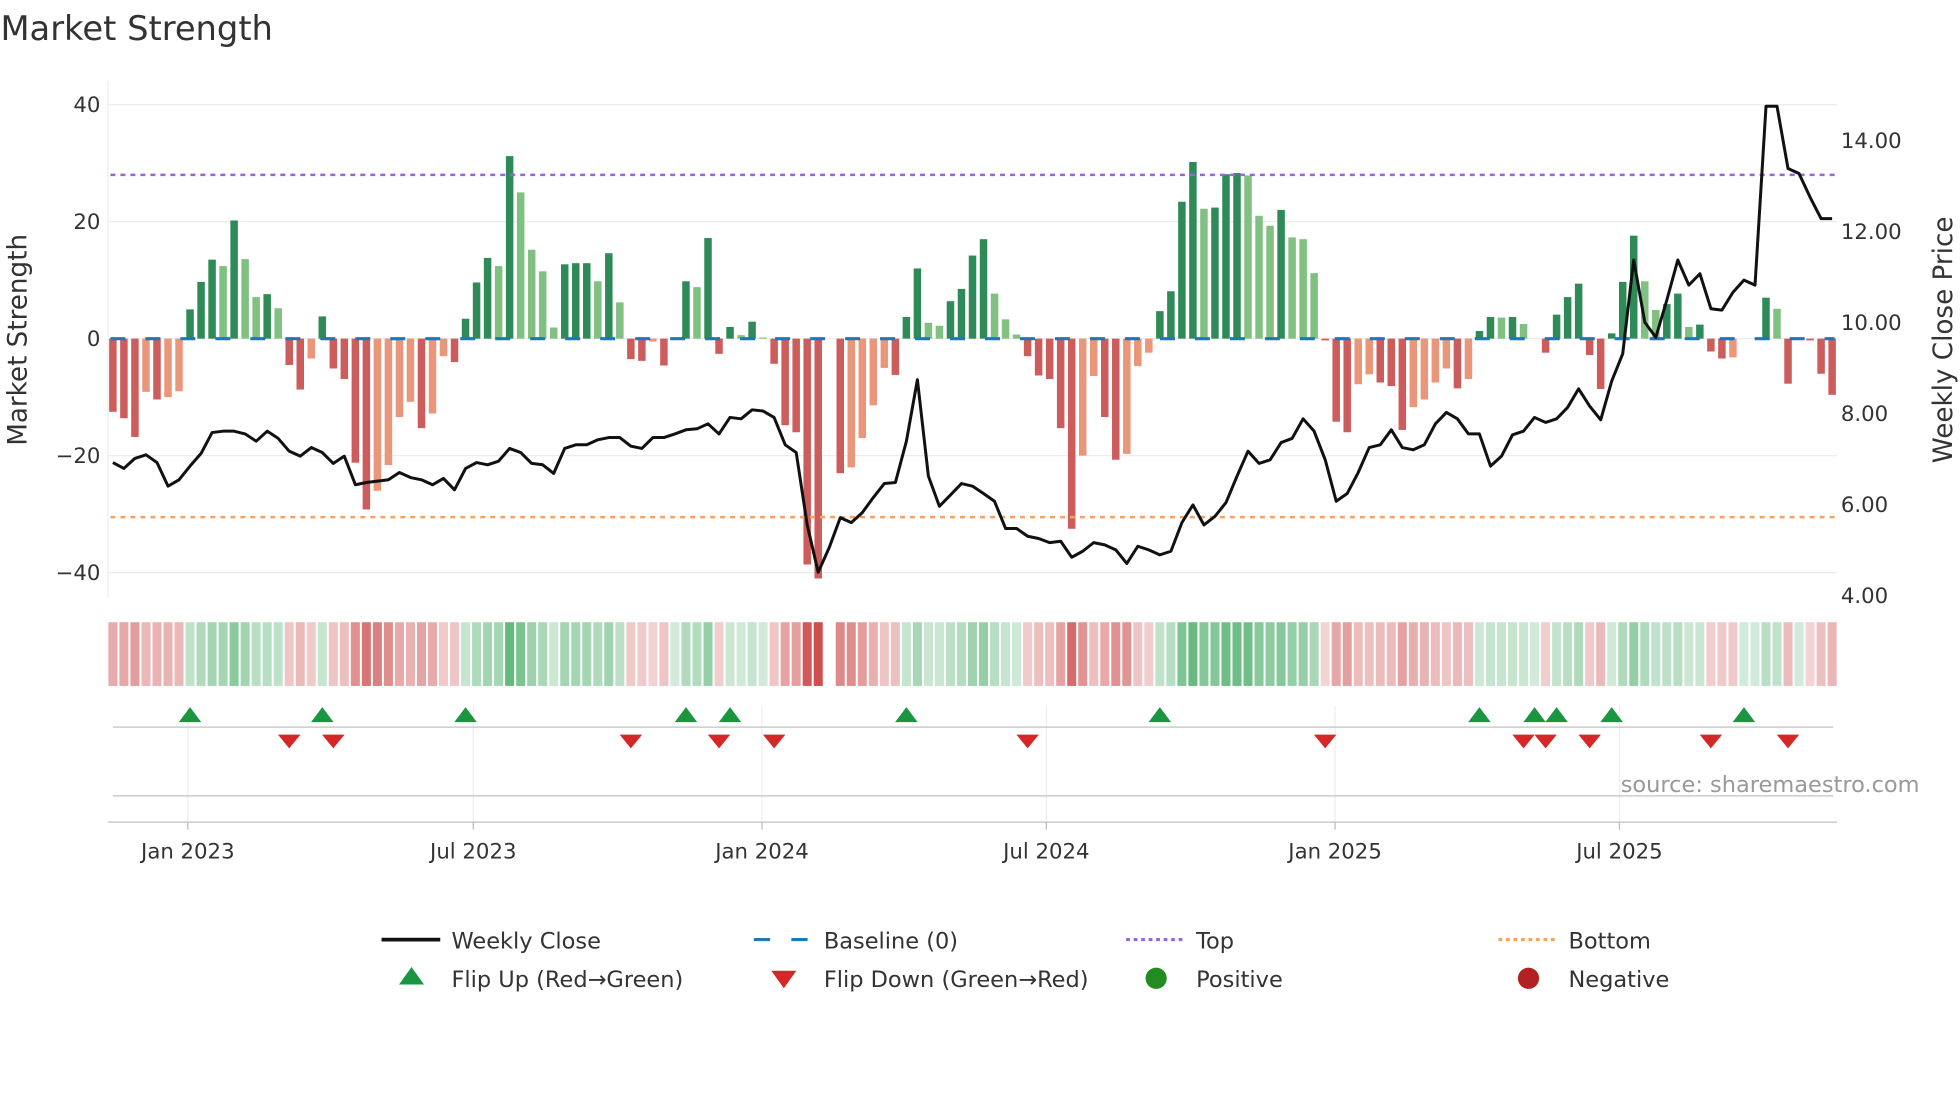  What do you see at coordinates (94, 339) in the screenshot?
I see `y-tick-label: 0` at bounding box center [94, 339].